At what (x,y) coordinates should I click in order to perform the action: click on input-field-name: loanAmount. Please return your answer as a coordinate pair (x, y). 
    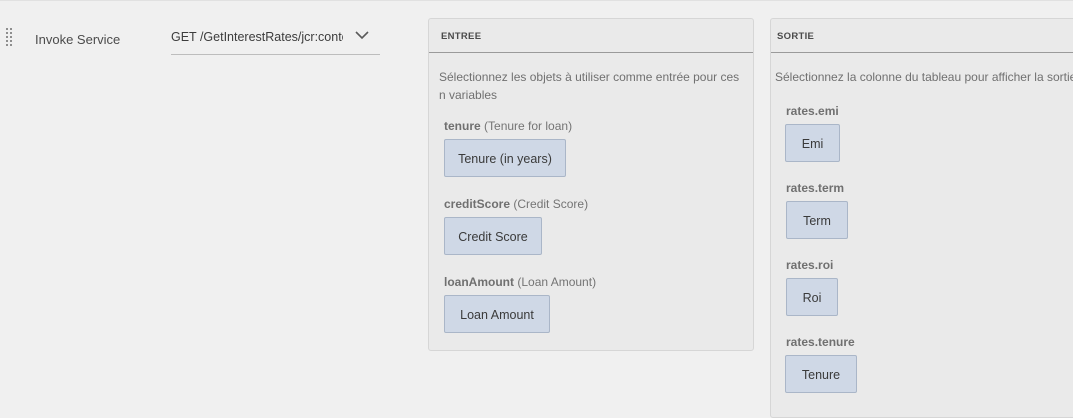
    Looking at the image, I should click on (479, 282).